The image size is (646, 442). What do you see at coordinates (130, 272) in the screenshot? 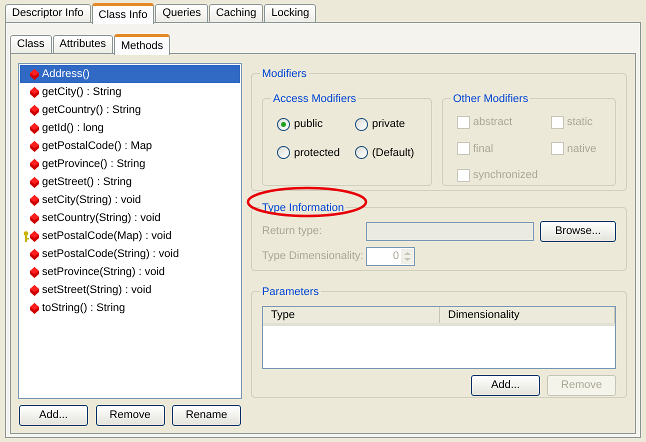
I see `method-item: setProvince(String) : void` at bounding box center [130, 272].